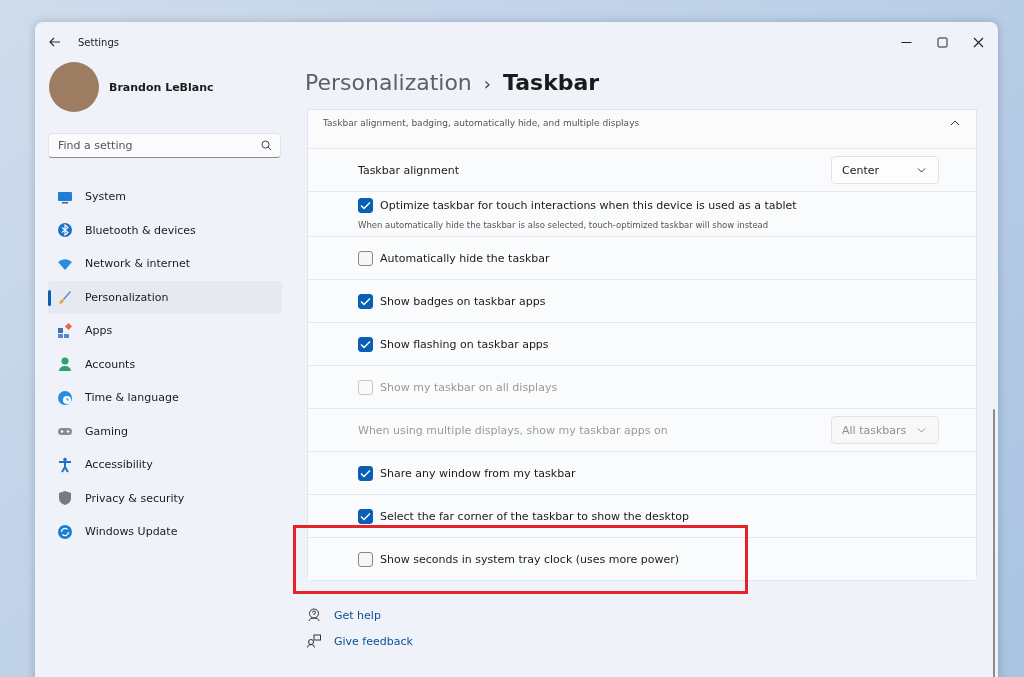  I want to click on dropdown: Center, so click(885, 170).